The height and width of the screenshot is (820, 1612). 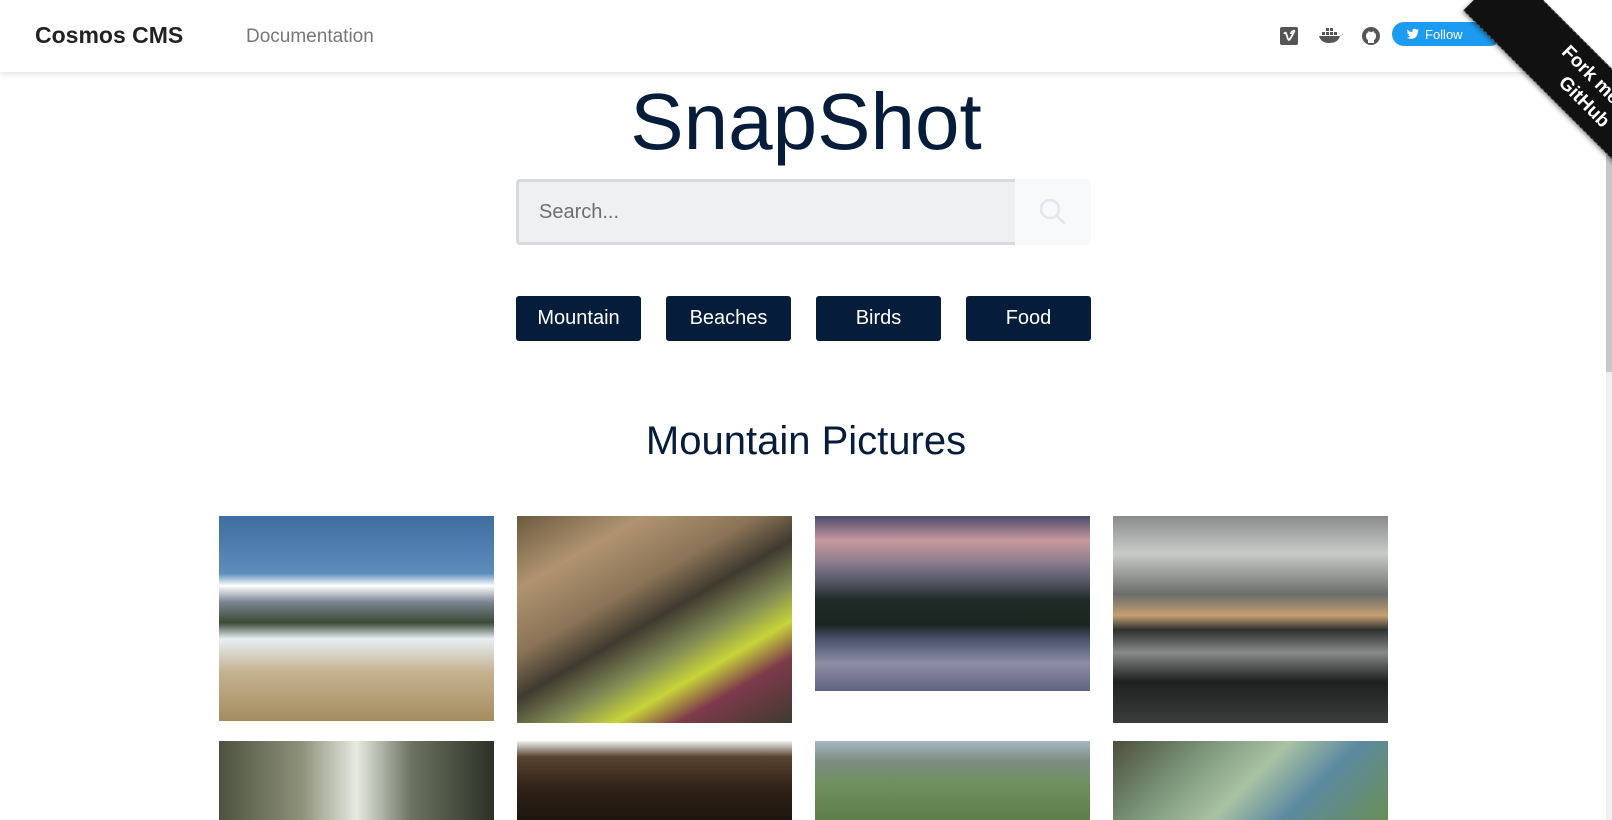 I want to click on gallery-heading: Mountain Pictures, so click(x=806, y=441).